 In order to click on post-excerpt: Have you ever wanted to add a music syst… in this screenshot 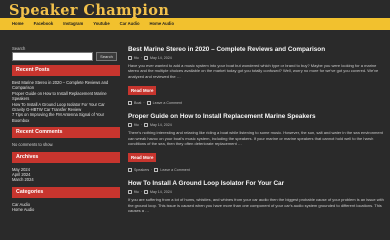, I will do `click(253, 71)`.